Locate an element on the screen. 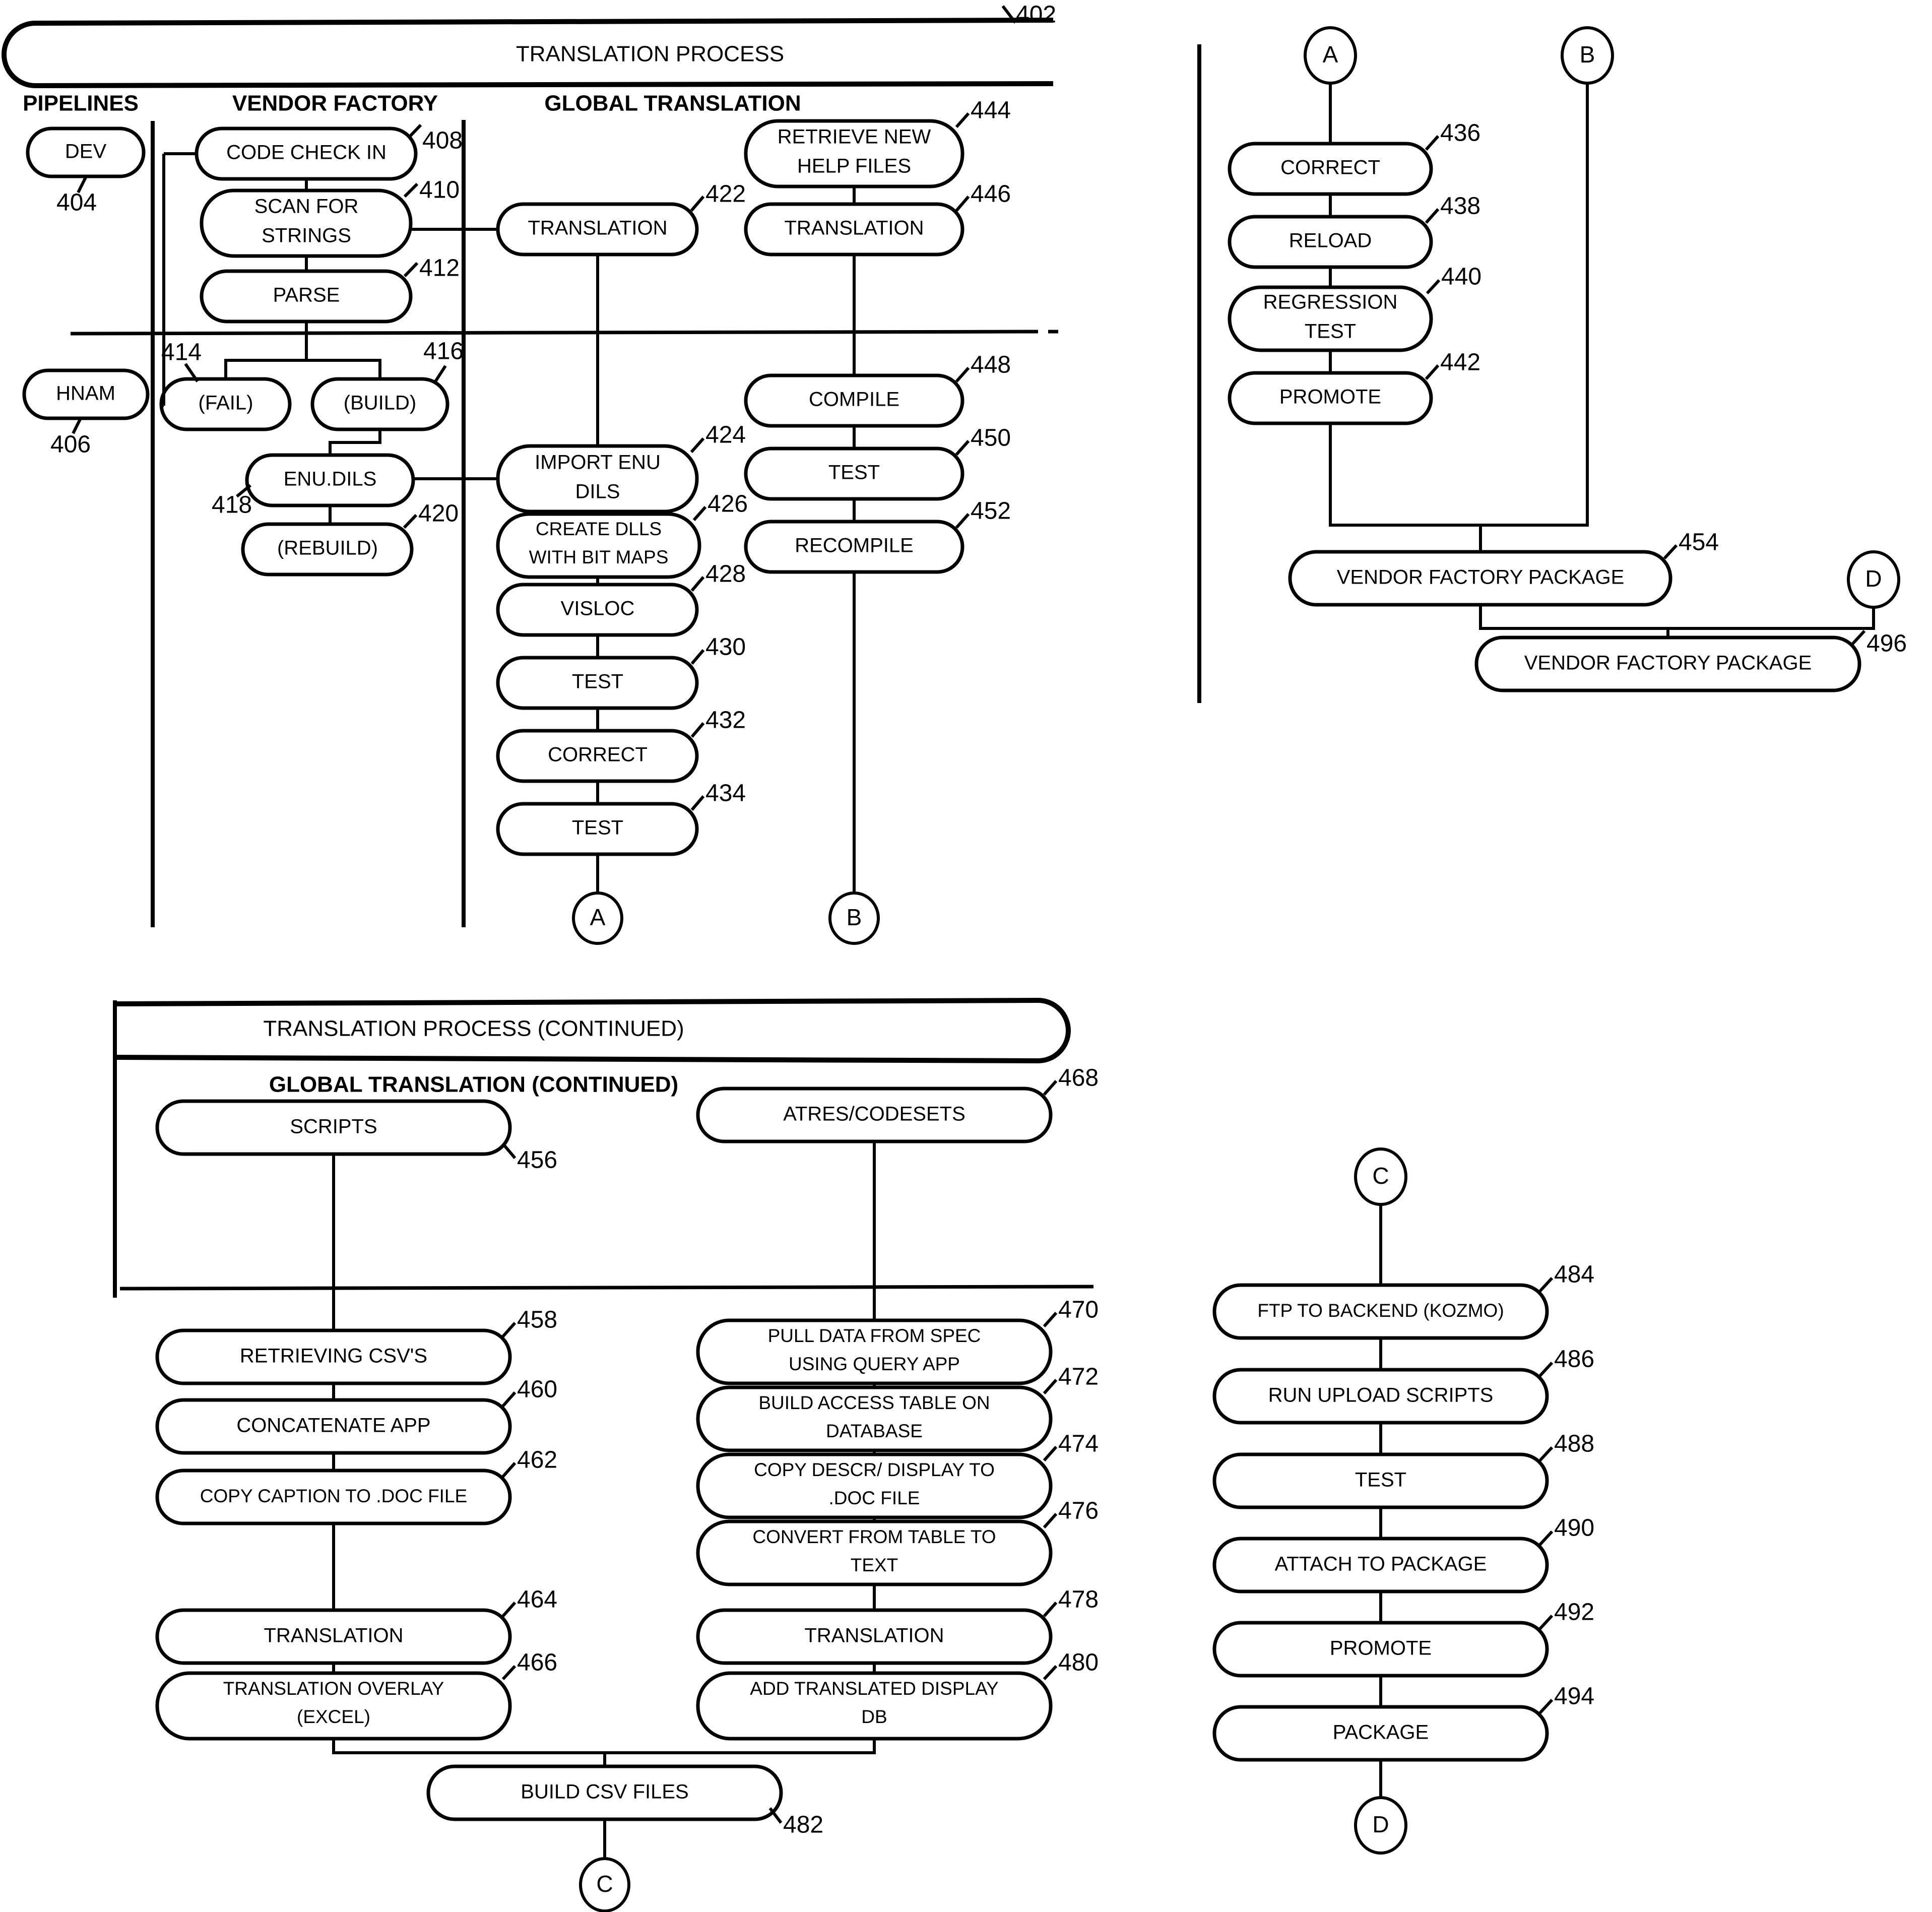 The image size is (1932, 1912). node-compile: COMPILE 448 is located at coordinates (877, 390).